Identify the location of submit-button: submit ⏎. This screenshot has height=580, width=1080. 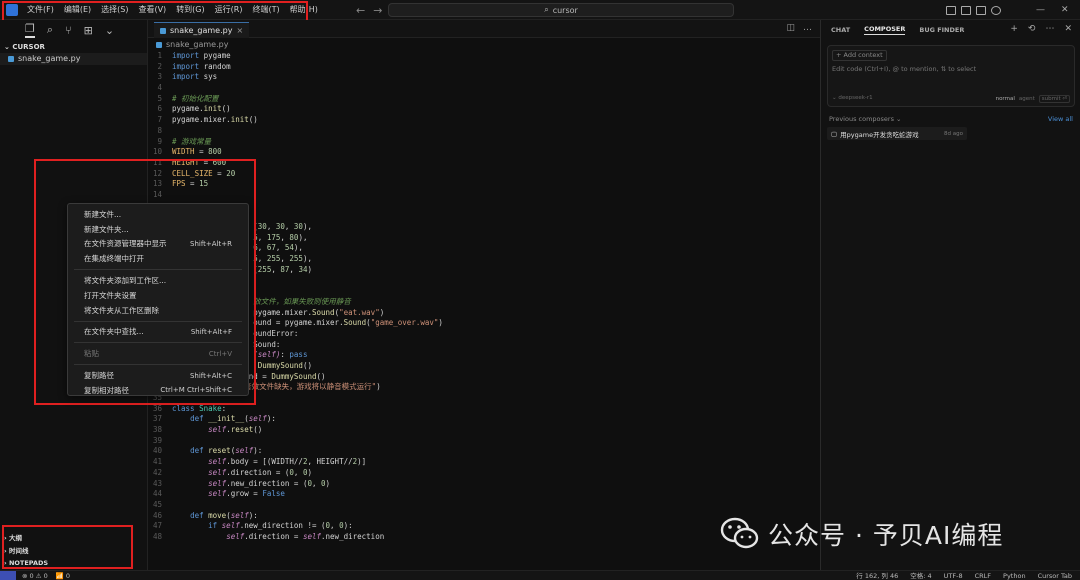
(1054, 99).